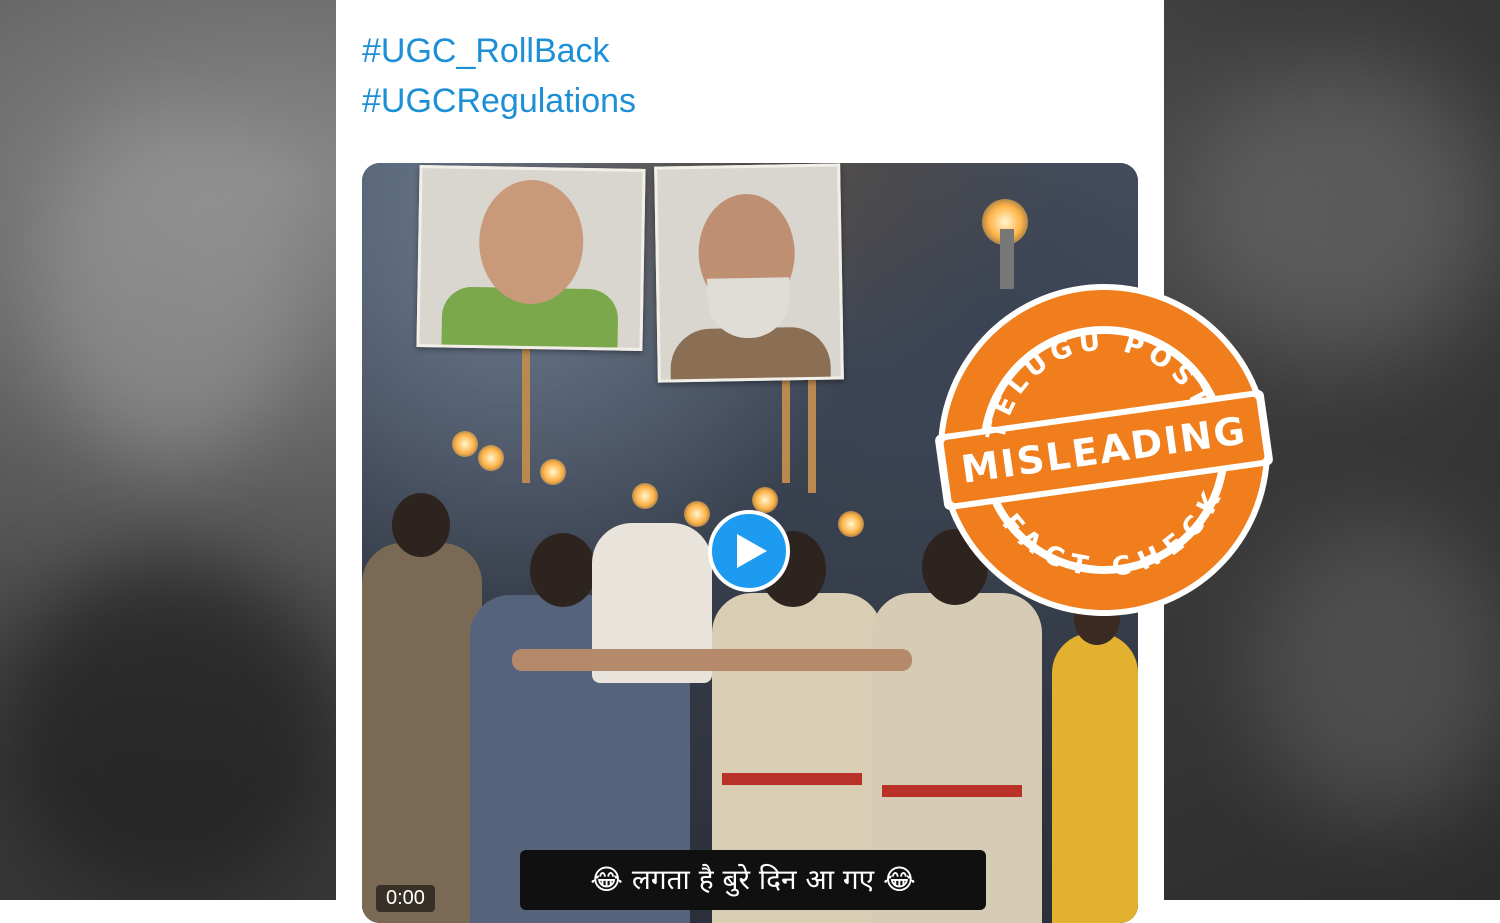 The height and width of the screenshot is (923, 1500). I want to click on hashtag-list: #UGC_RollBack #UGCRegulations, so click(499, 76).